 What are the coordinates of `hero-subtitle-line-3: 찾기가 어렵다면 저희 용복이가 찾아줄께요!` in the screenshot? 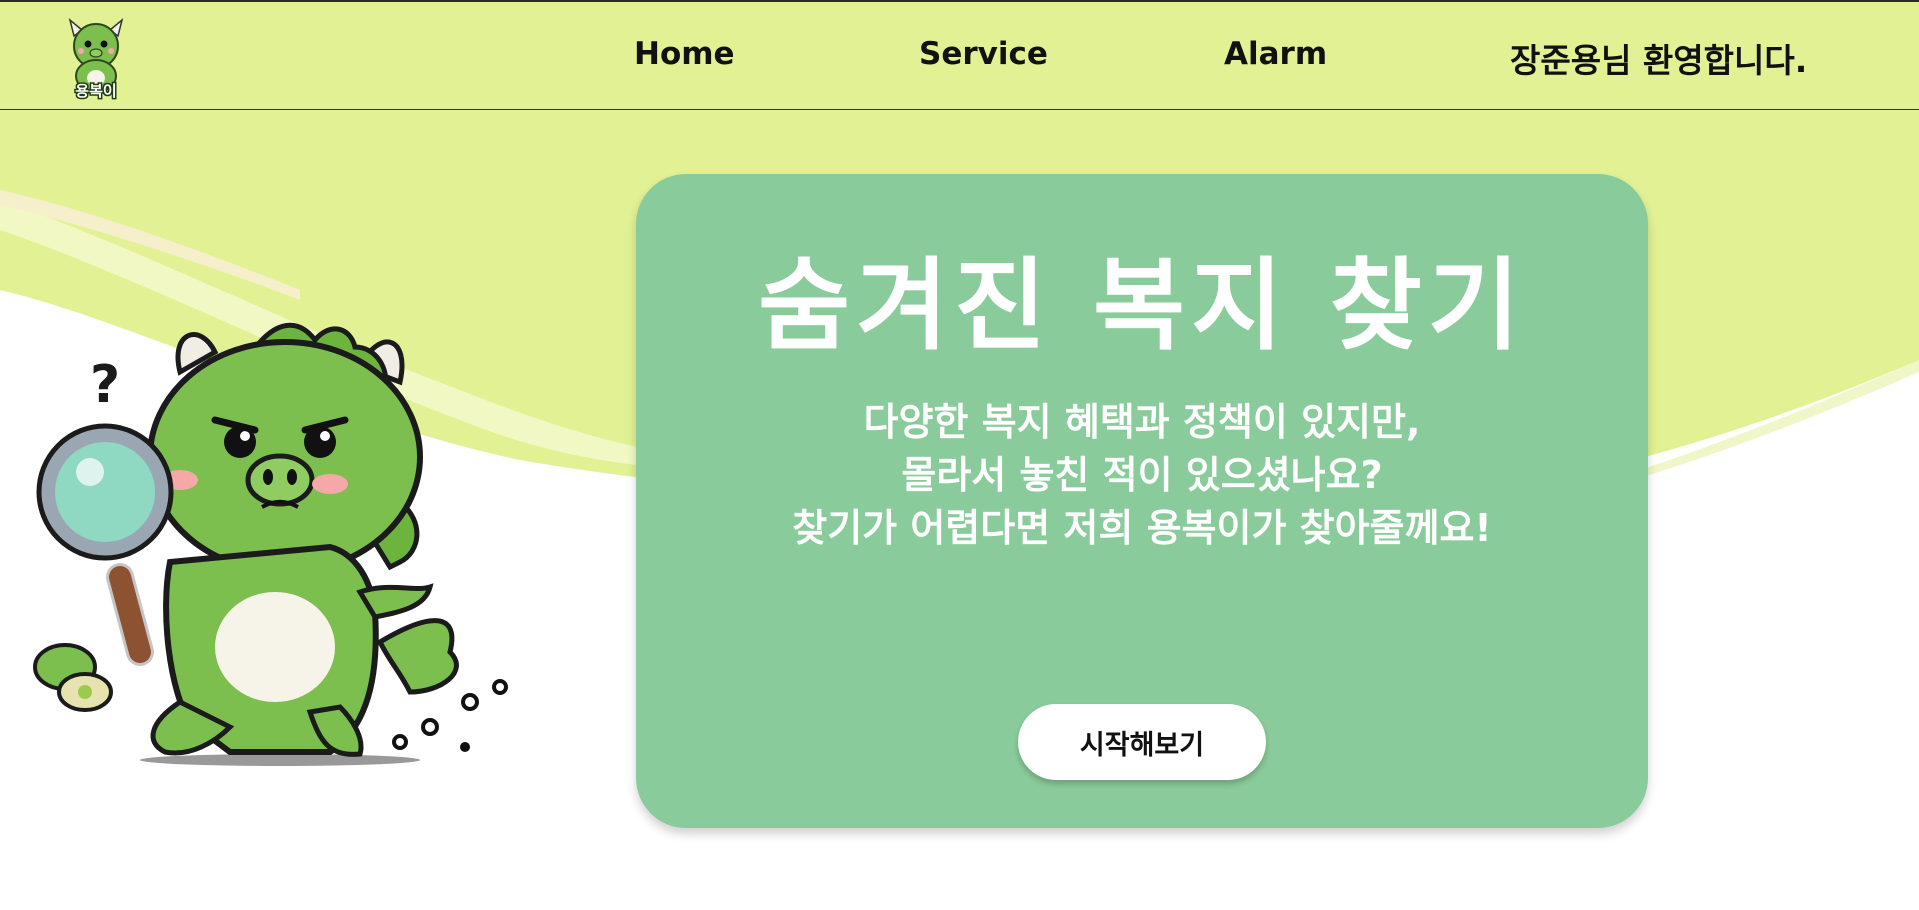 It's located at (1142, 528).